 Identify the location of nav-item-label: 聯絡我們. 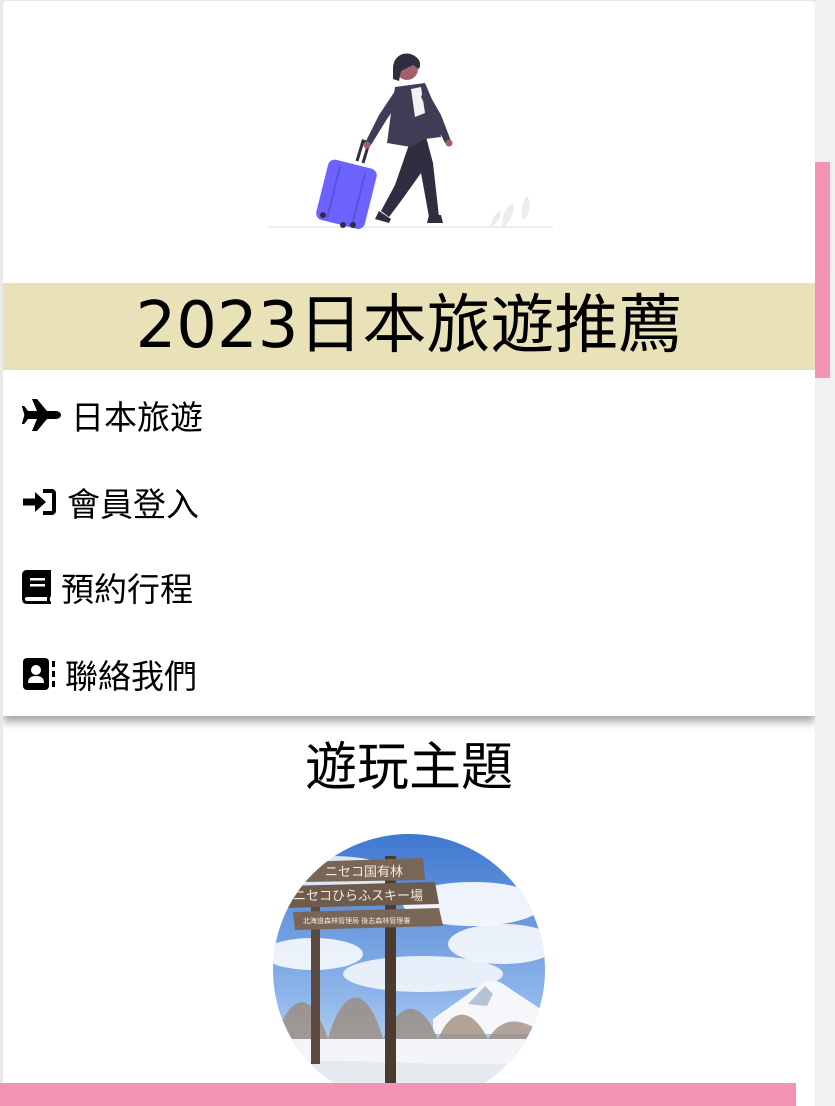
(131, 676).